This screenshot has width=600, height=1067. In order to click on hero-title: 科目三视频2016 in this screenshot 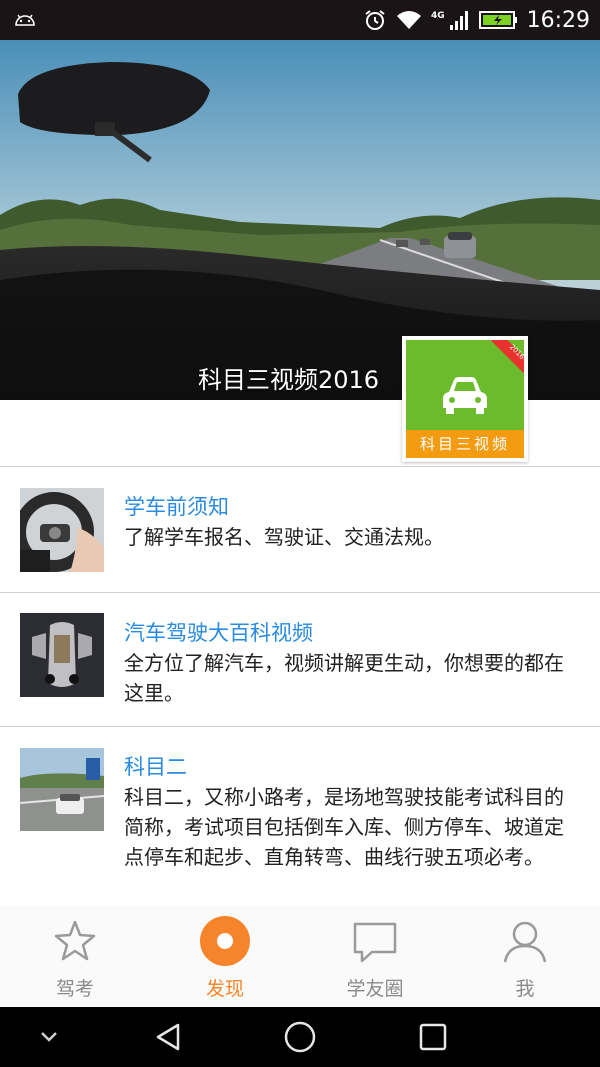, I will do `click(289, 380)`.